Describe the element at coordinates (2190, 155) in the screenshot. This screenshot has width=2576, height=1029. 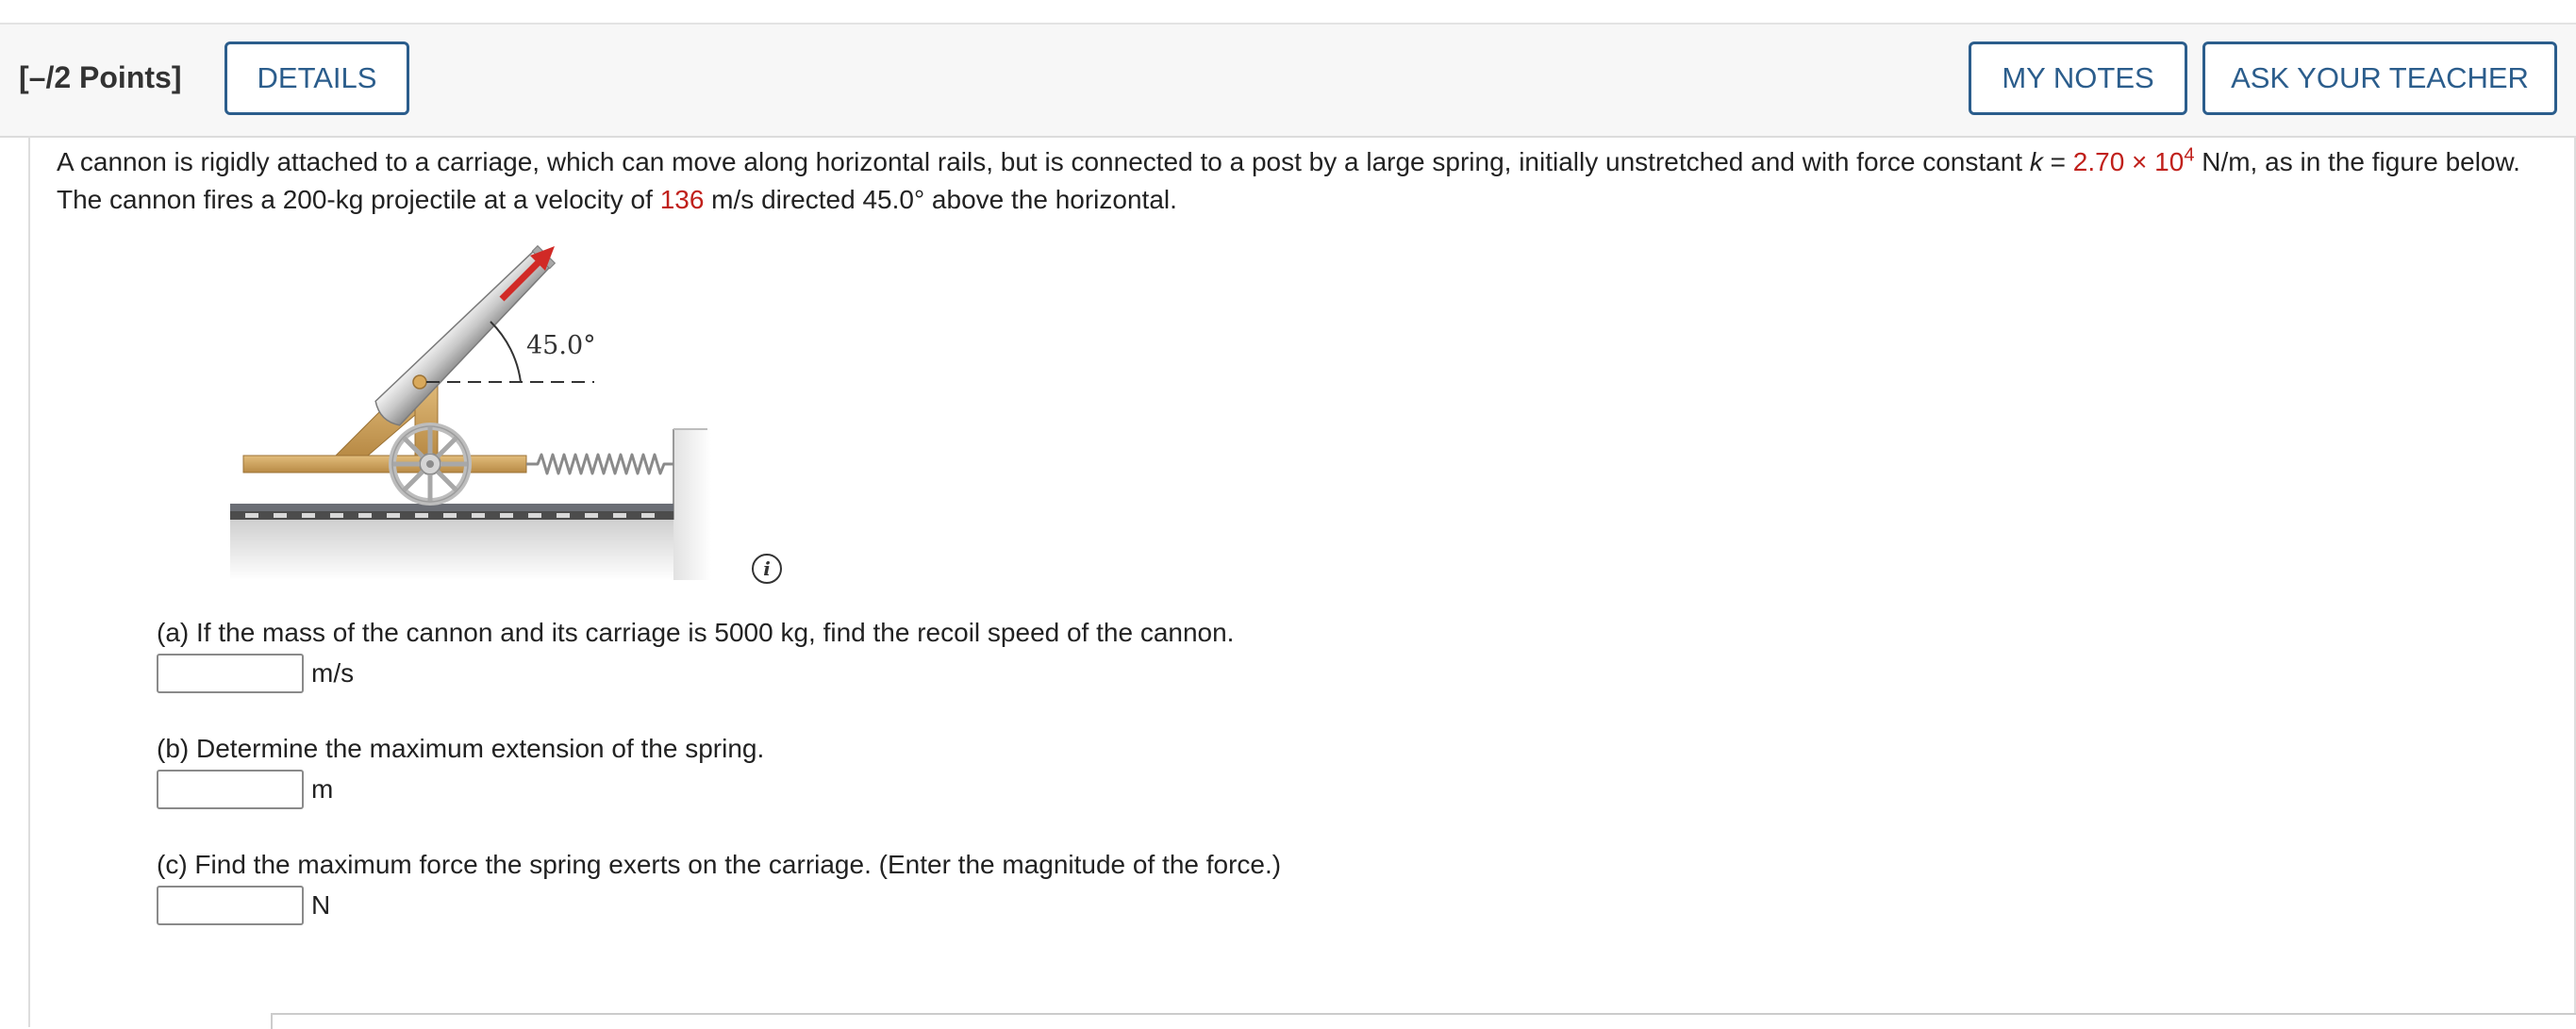
I see `spring-constant-exponent: 4` at that location.